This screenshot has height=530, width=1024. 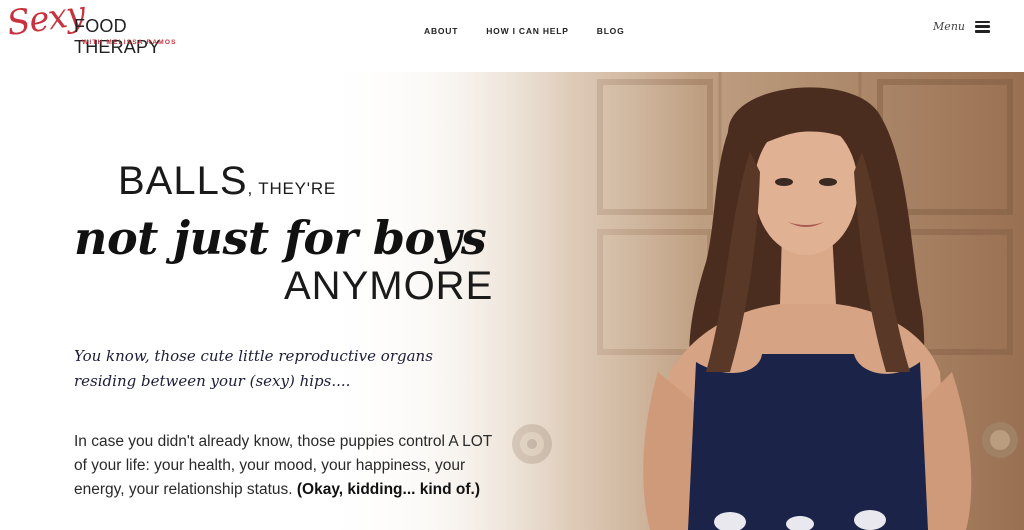 What do you see at coordinates (982, 26) in the screenshot?
I see `hamburger-icon` at bounding box center [982, 26].